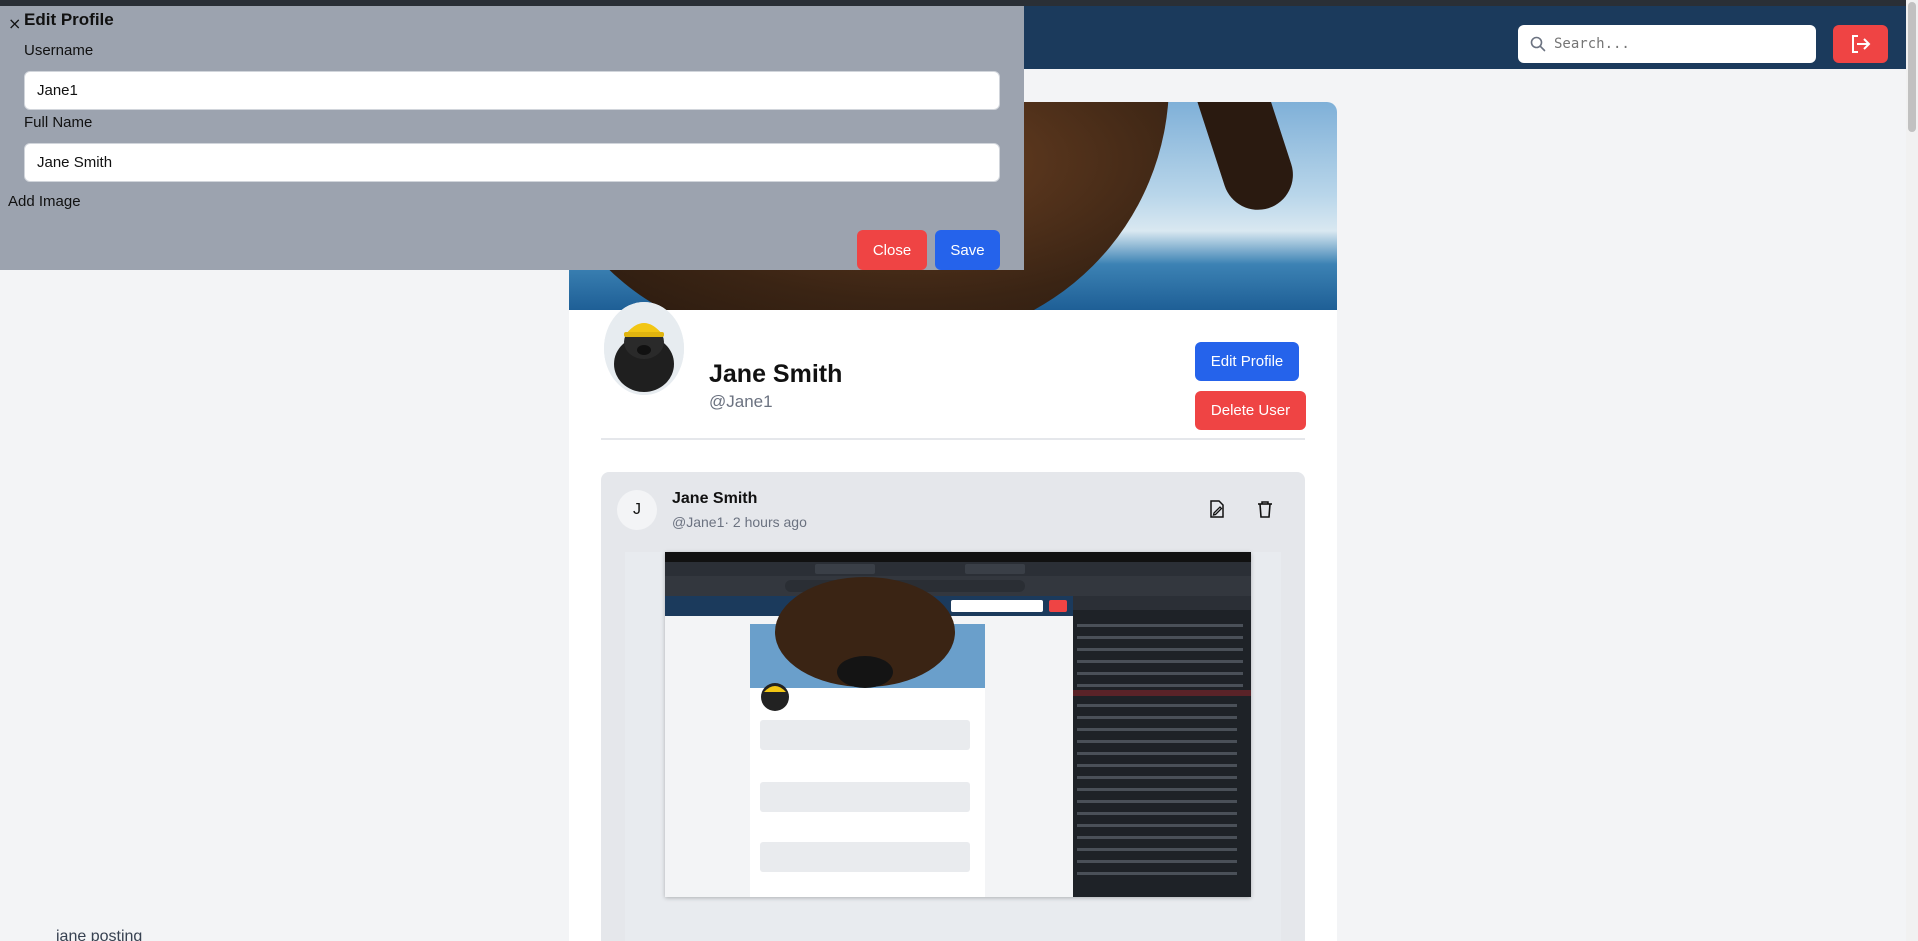 The width and height of the screenshot is (1918, 941). I want to click on profile-avatar, so click(644, 348).